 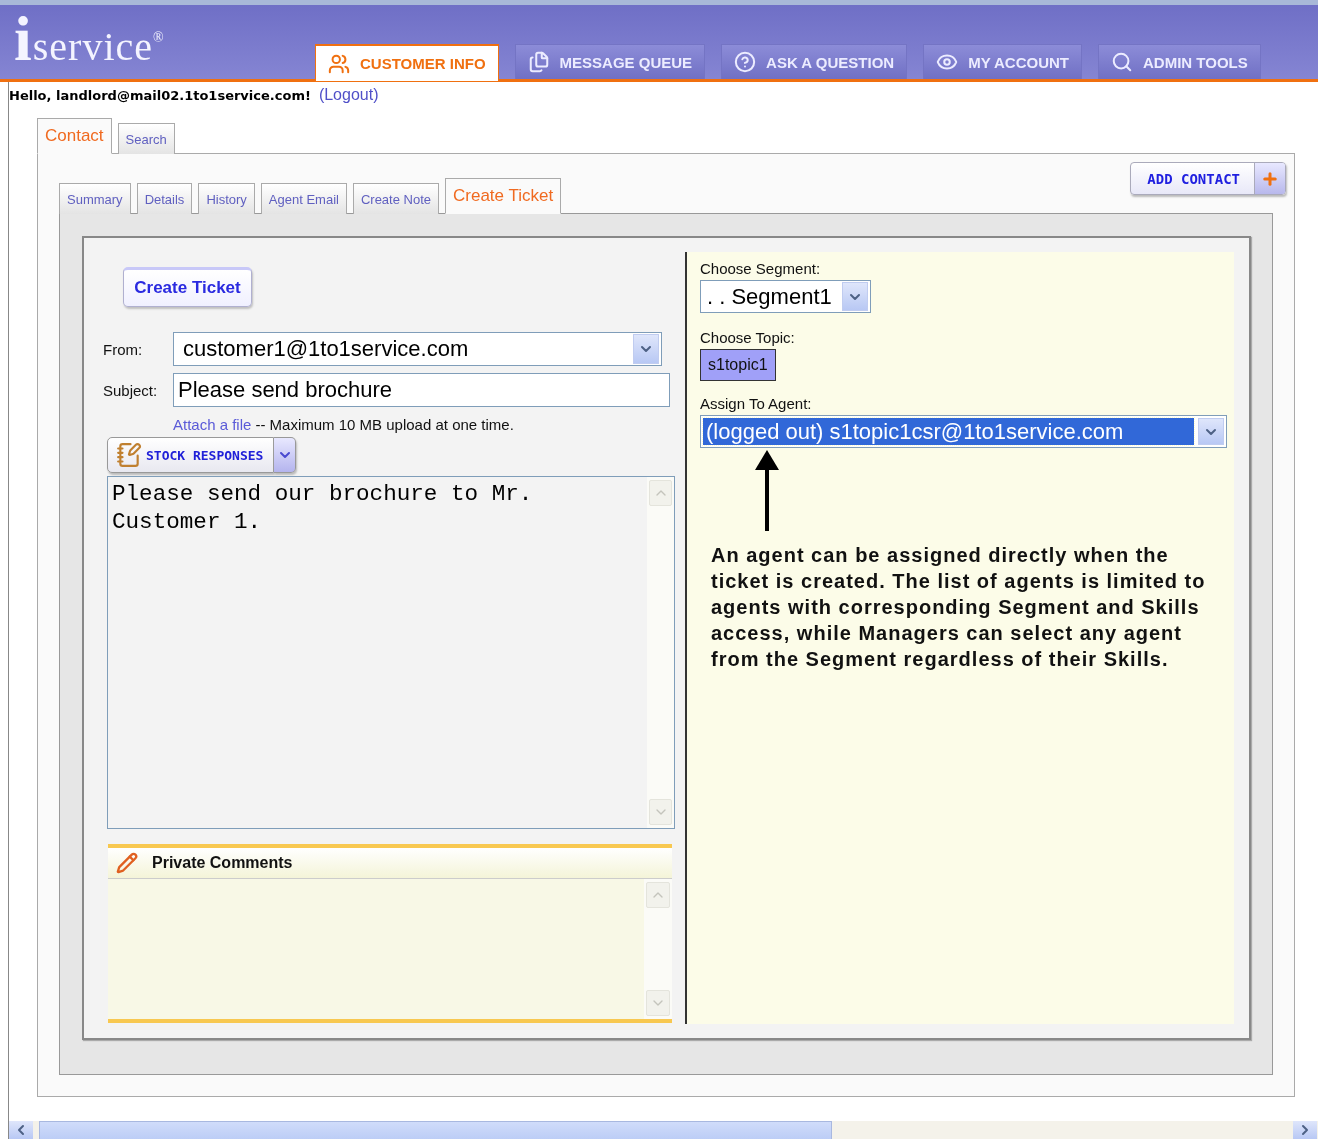 What do you see at coordinates (303, 198) in the screenshot?
I see `tab: Agent Email` at bounding box center [303, 198].